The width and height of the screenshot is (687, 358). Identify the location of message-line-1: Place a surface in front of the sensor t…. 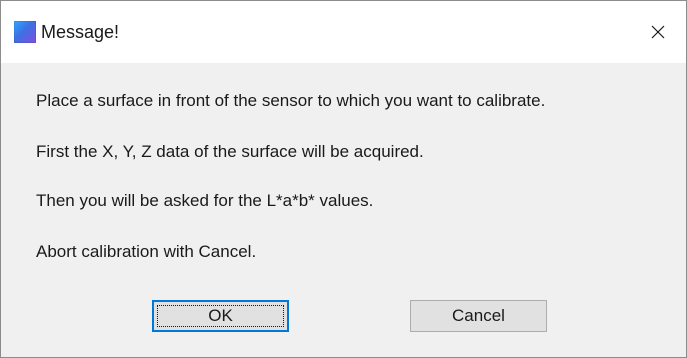
(291, 100).